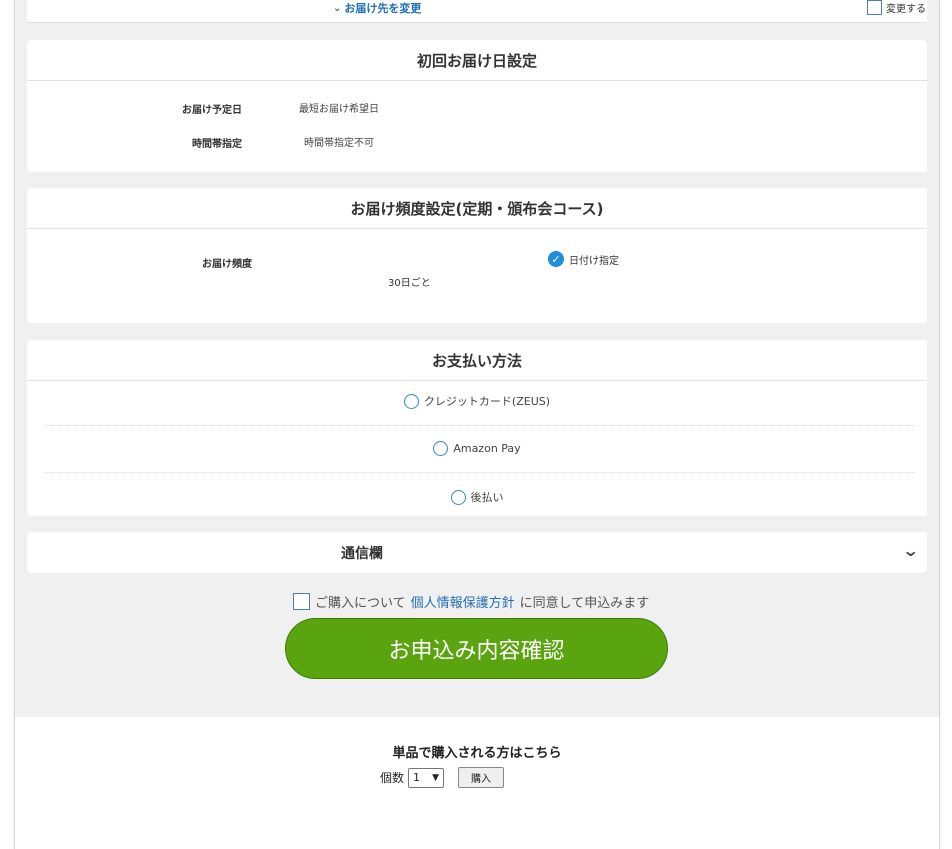 This screenshot has height=849, width=952. I want to click on first-delivery-title: 初回お届け日設定, so click(477, 60).